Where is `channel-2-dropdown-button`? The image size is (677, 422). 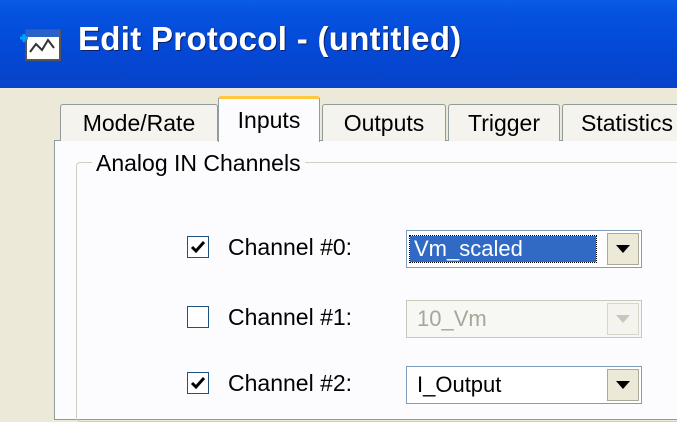
channel-2-dropdown-button is located at coordinates (623, 385).